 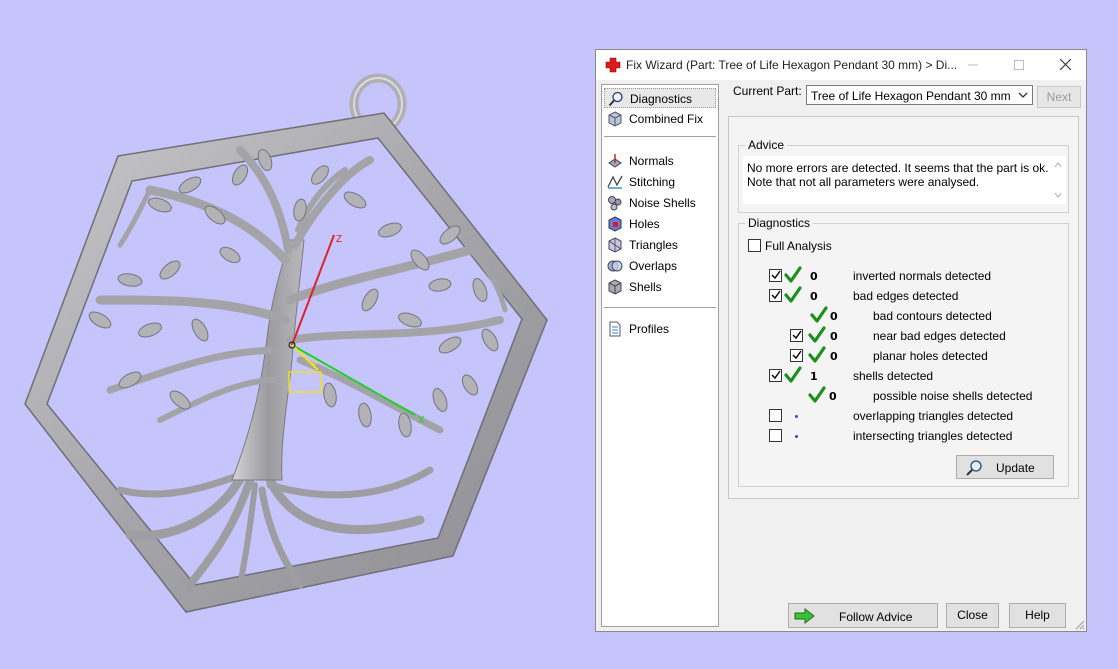 What do you see at coordinates (649, 329) in the screenshot?
I see `nav-item-label: Profiles` at bounding box center [649, 329].